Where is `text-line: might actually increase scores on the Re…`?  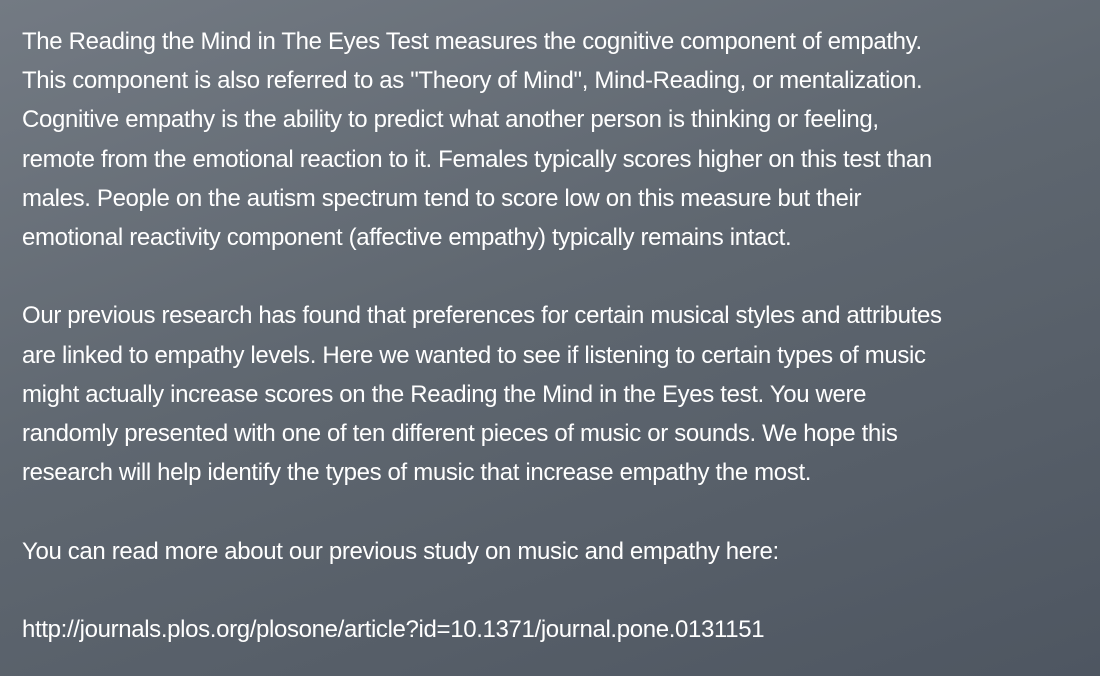 text-line: might actually increase scores on the Re… is located at coordinates (444, 394).